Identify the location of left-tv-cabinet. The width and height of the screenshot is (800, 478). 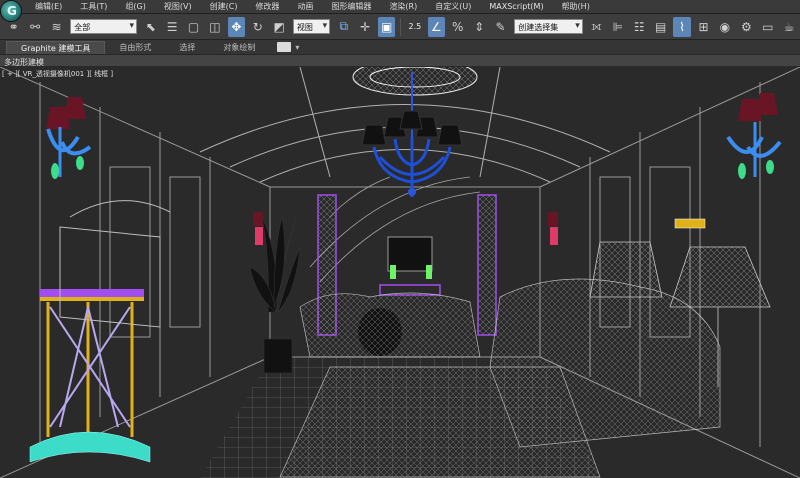
(115, 264).